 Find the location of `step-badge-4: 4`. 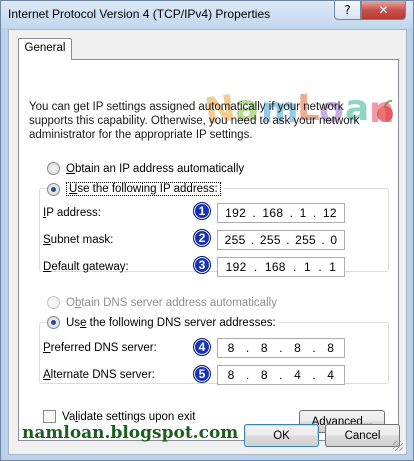

step-badge-4: 4 is located at coordinates (202, 347).